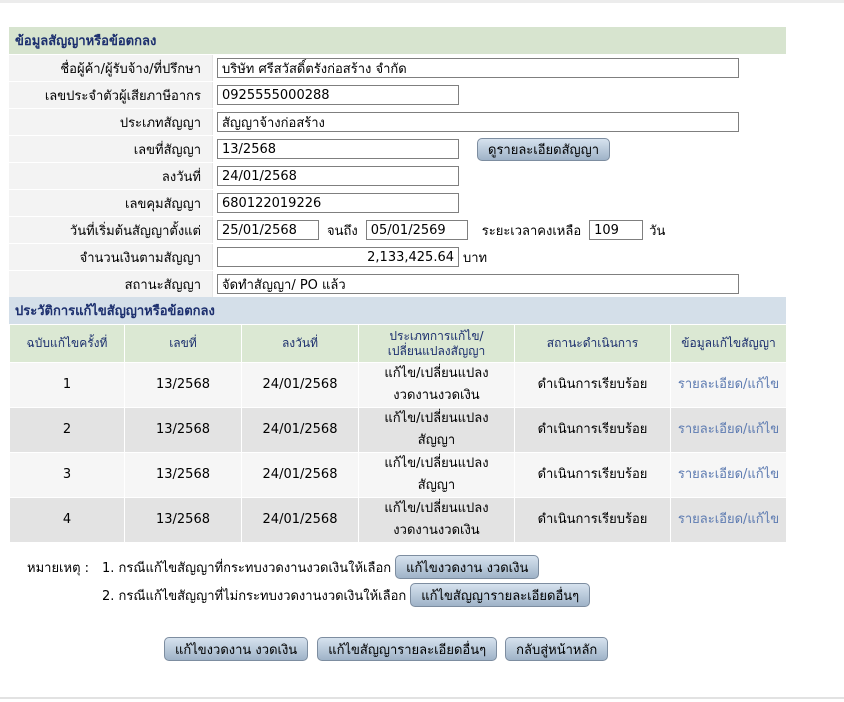  Describe the element at coordinates (181, 177) in the screenshot. I see `contract-date-label: ลงวันที่` at that location.